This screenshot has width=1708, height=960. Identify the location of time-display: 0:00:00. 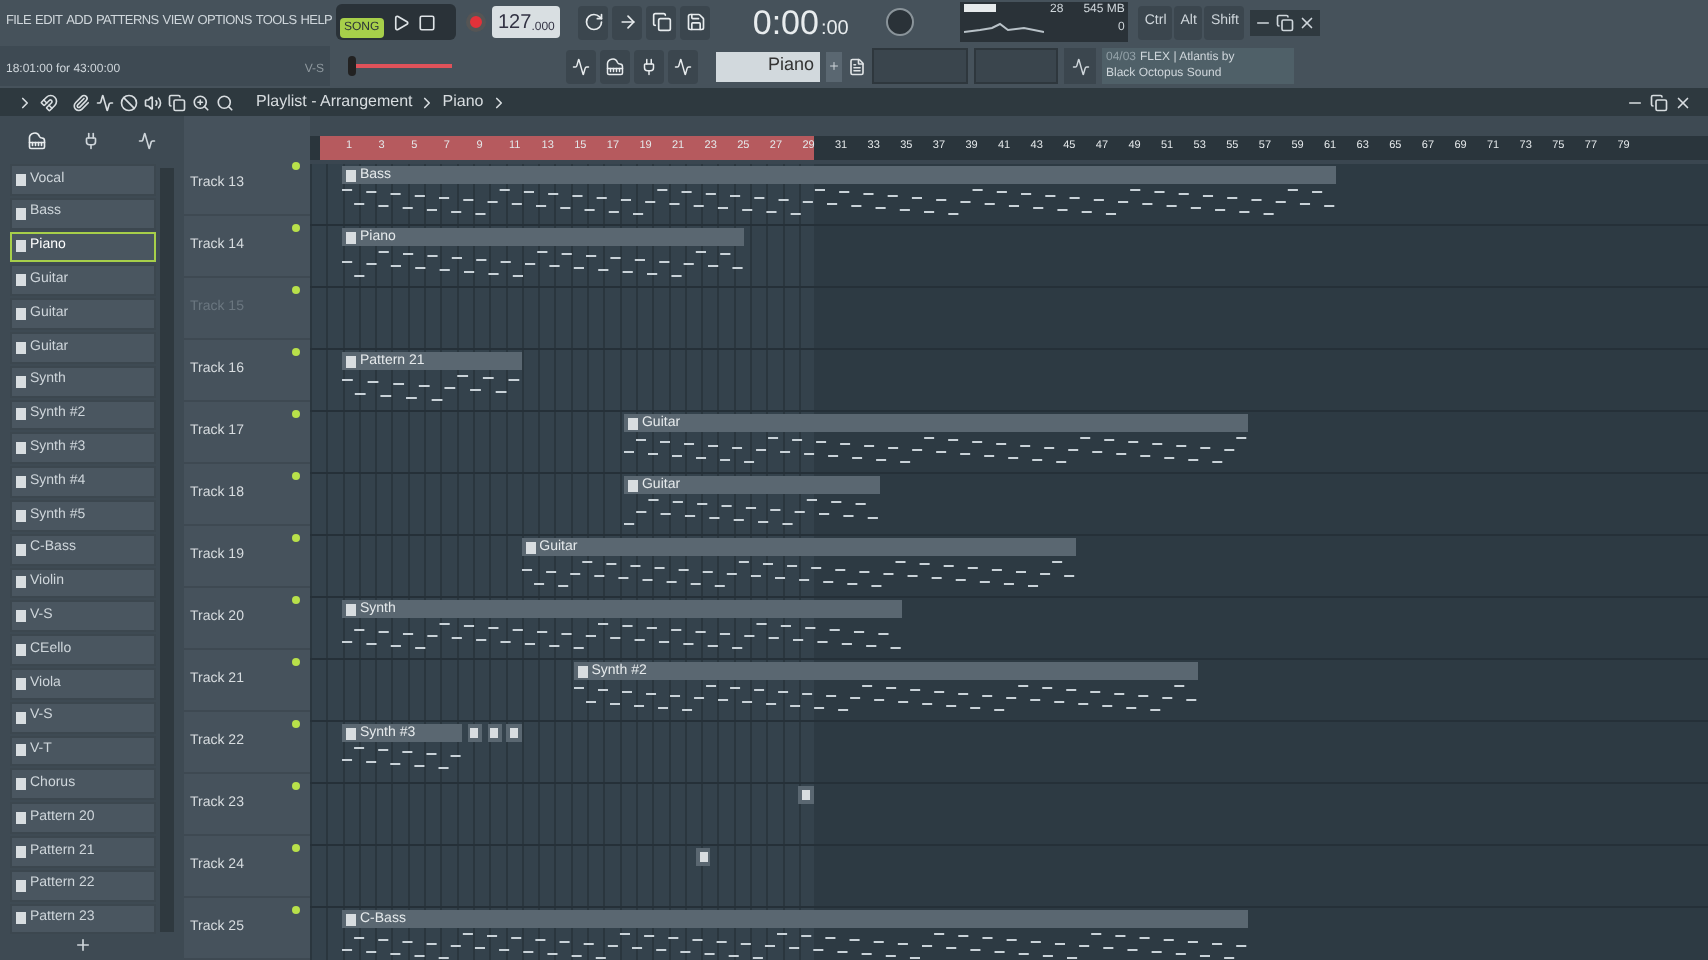
(801, 22).